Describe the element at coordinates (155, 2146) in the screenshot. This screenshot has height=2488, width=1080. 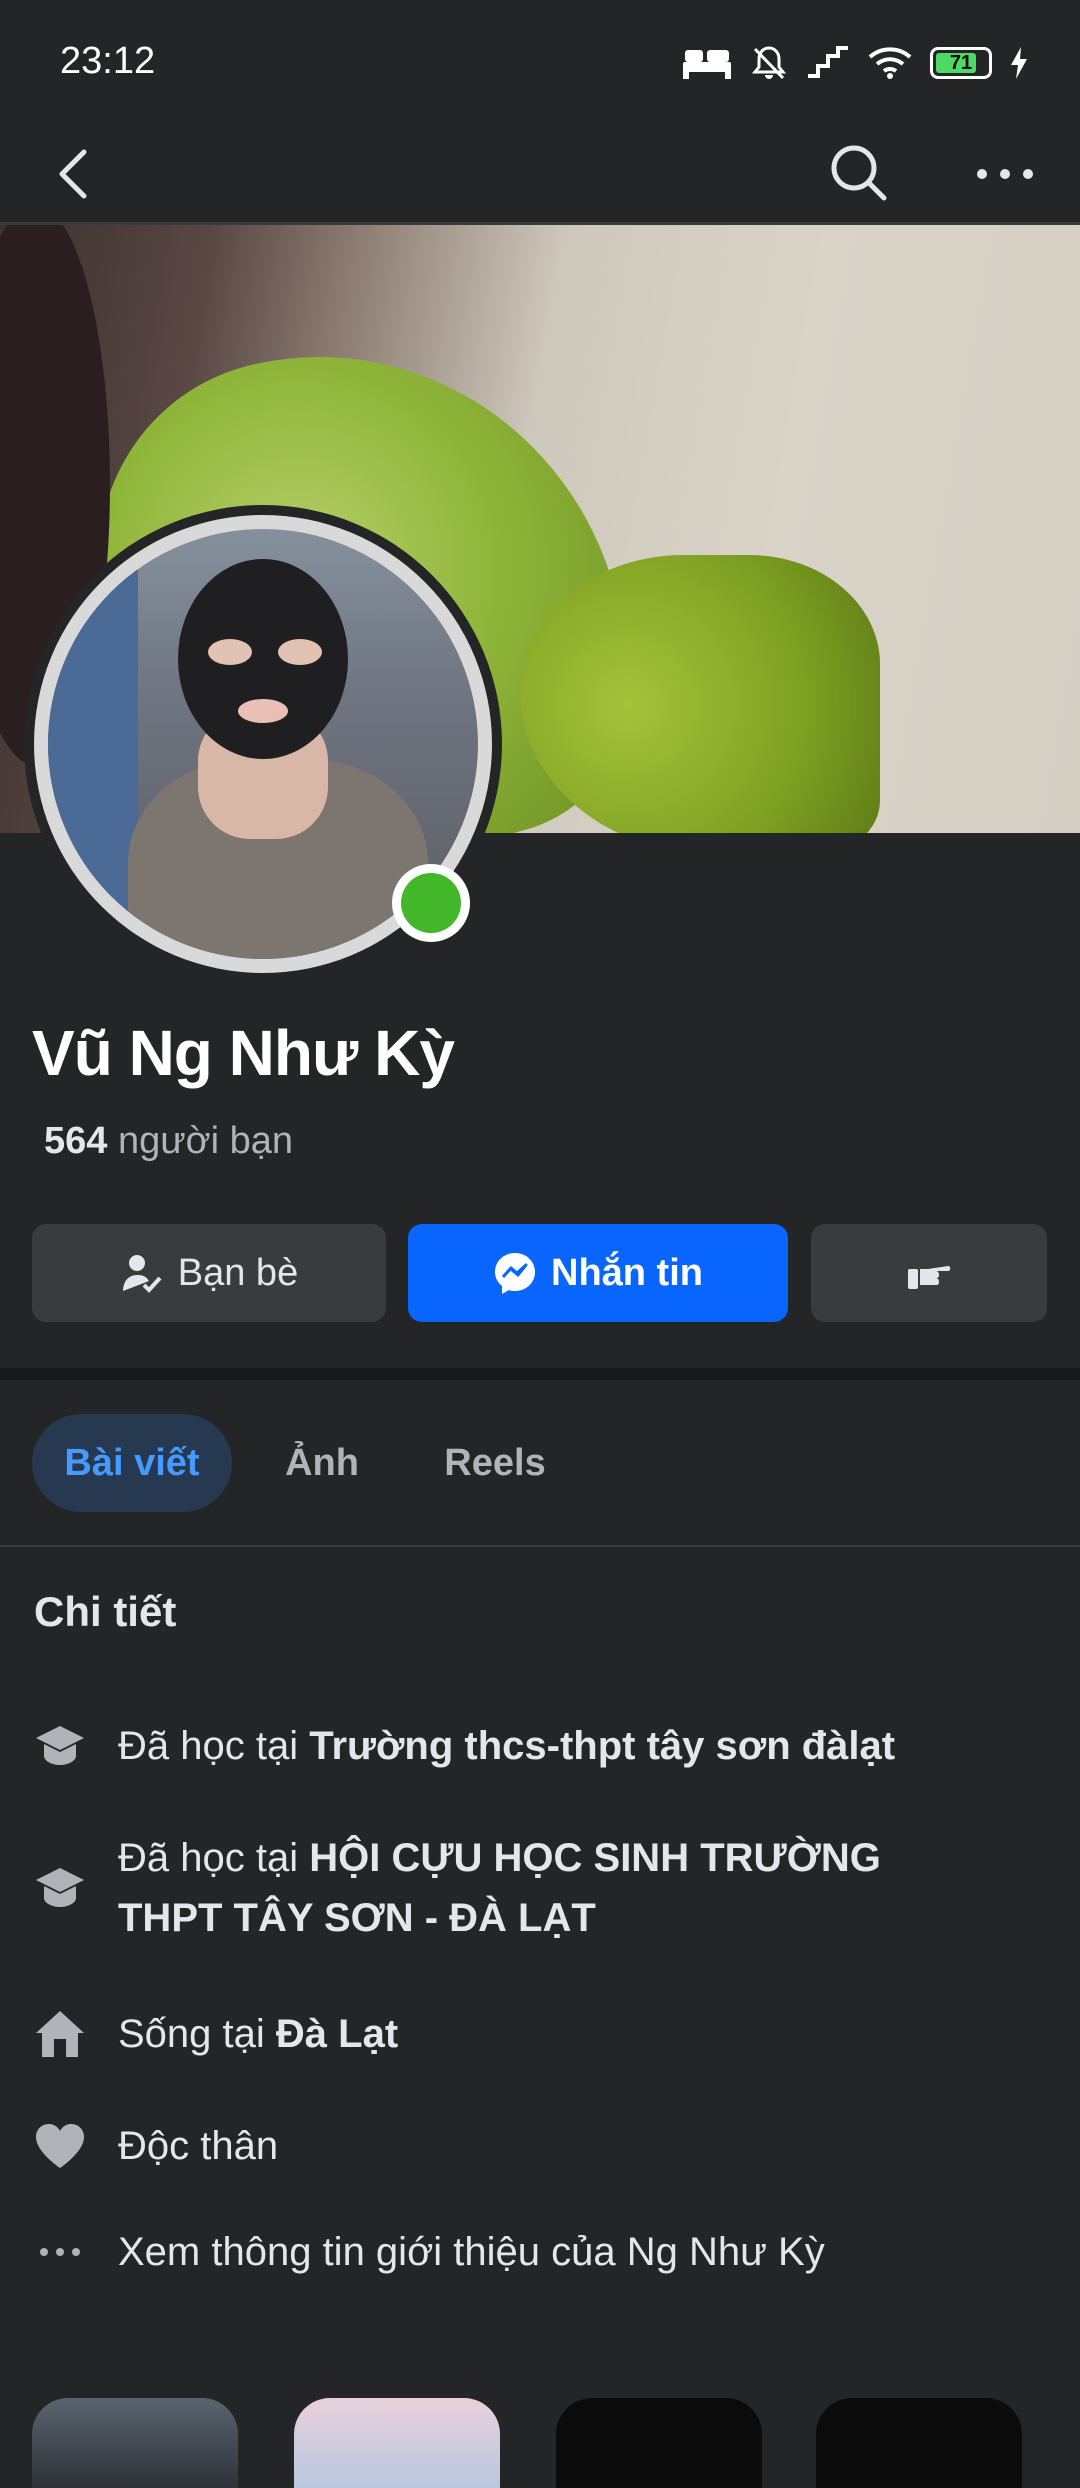
I see `detail-relationship: Độc thân` at that location.